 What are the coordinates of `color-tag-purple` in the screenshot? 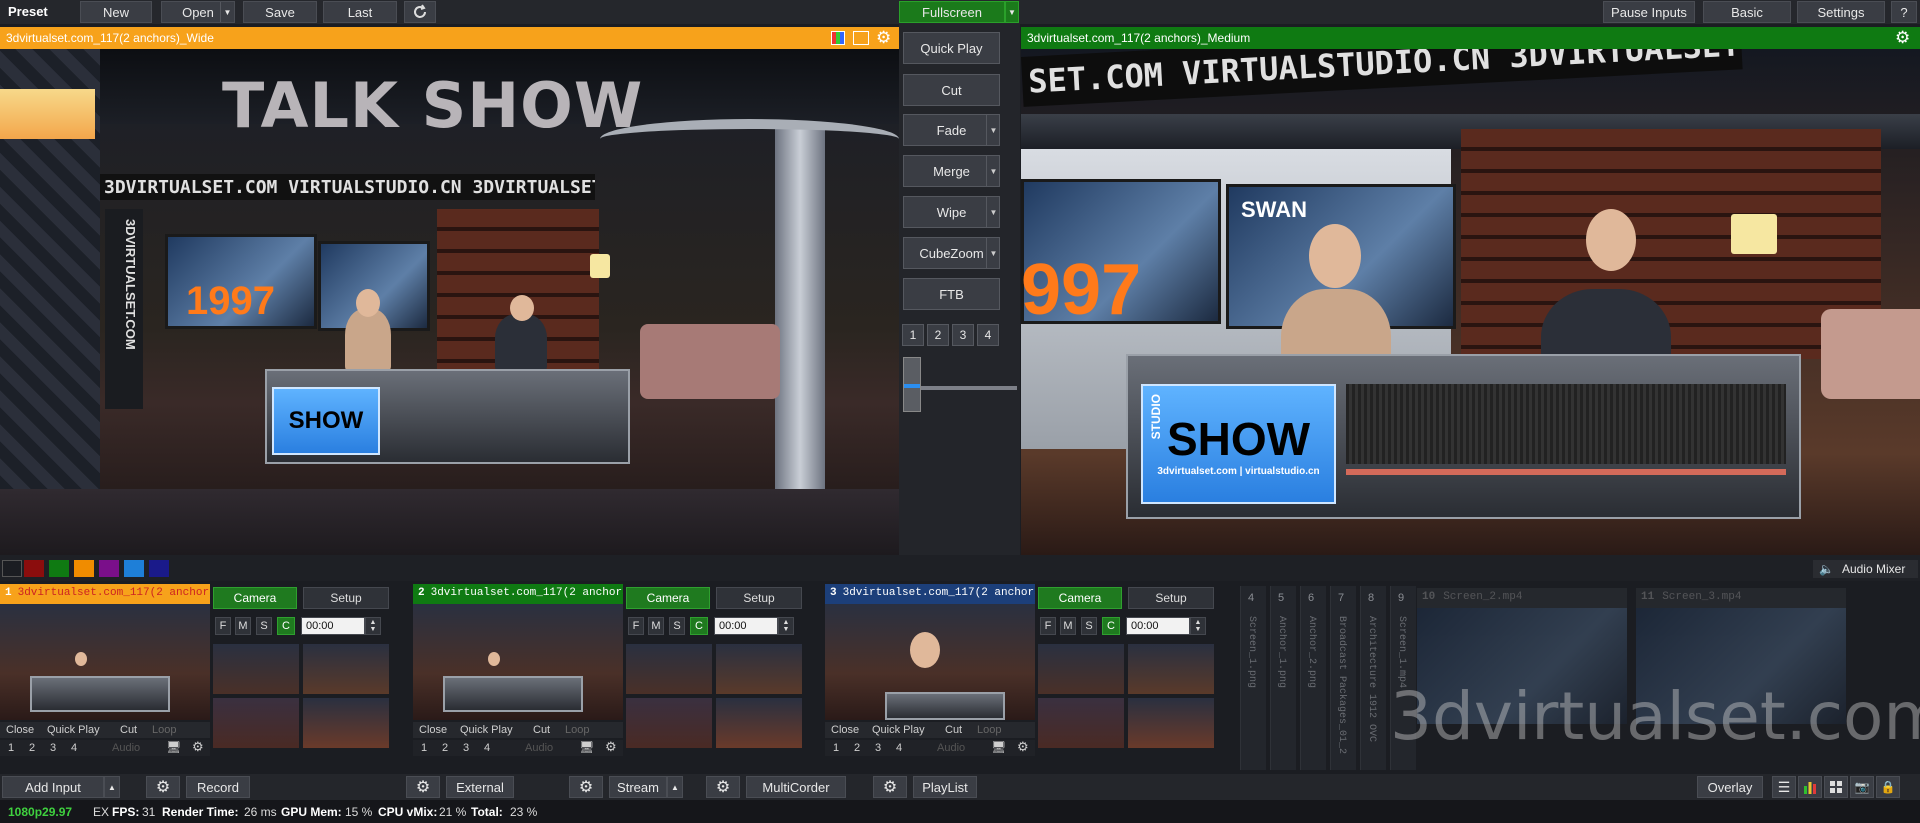 It's located at (109, 568).